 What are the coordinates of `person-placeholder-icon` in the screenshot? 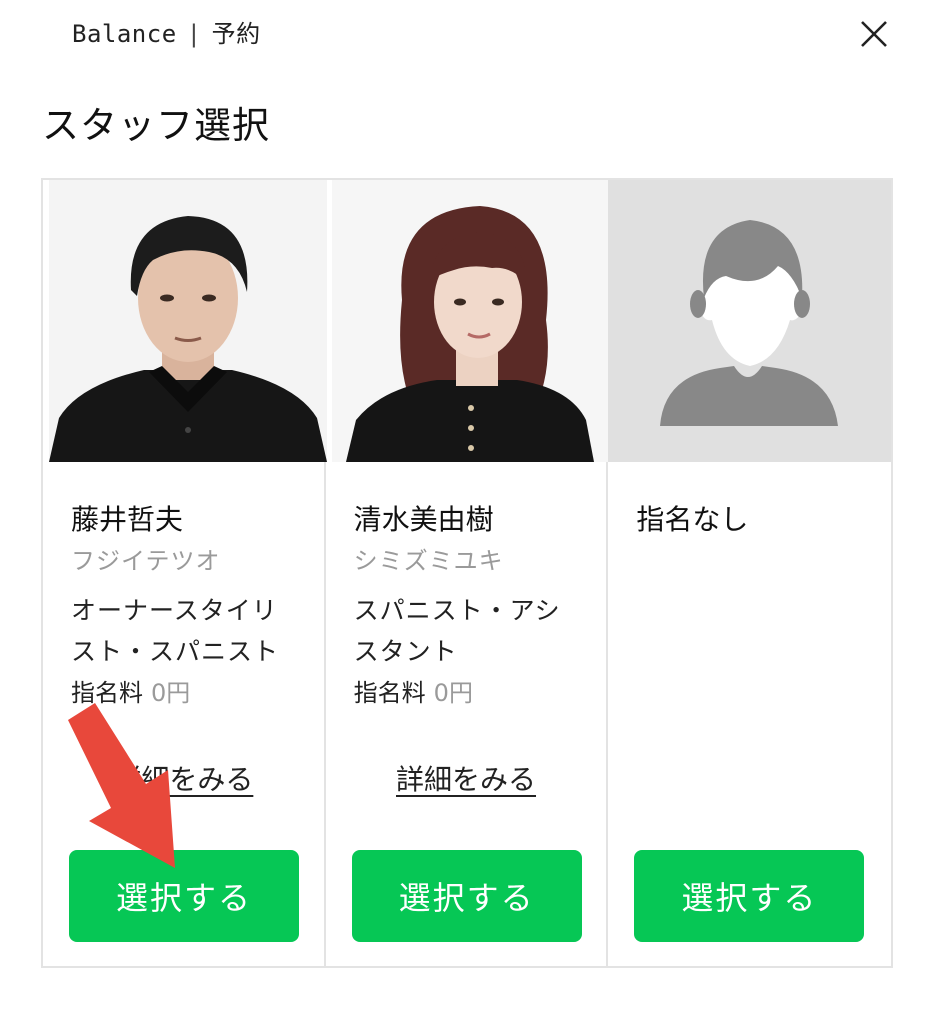 It's located at (750, 321).